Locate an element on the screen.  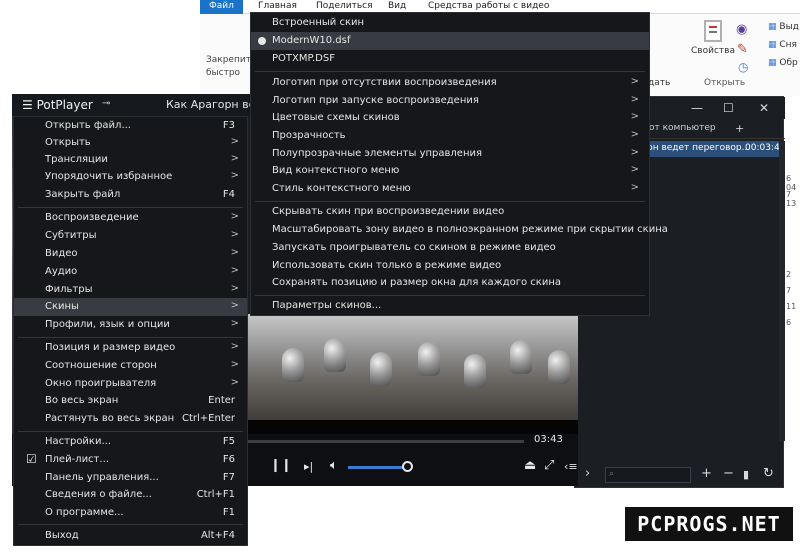
trash-icon: ▮ is located at coordinates (746, 474).